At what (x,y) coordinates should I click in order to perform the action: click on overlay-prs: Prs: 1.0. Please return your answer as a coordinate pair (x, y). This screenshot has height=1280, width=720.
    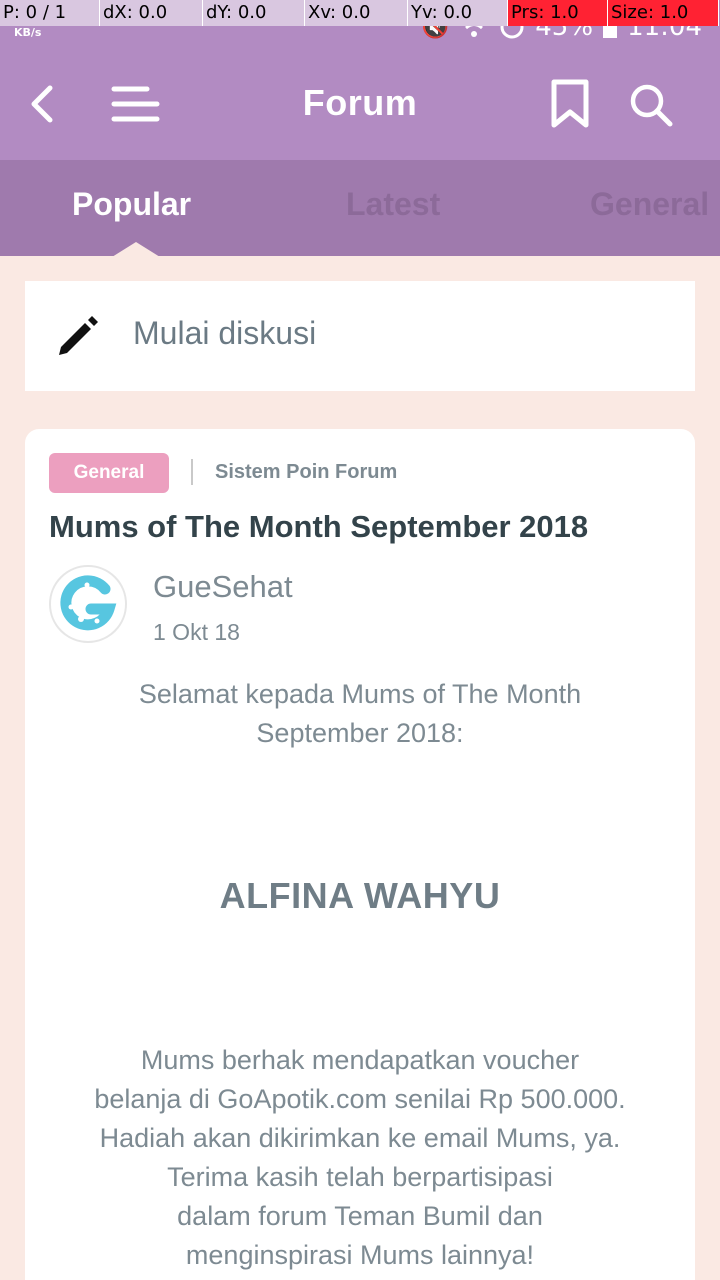
    Looking at the image, I should click on (558, 13).